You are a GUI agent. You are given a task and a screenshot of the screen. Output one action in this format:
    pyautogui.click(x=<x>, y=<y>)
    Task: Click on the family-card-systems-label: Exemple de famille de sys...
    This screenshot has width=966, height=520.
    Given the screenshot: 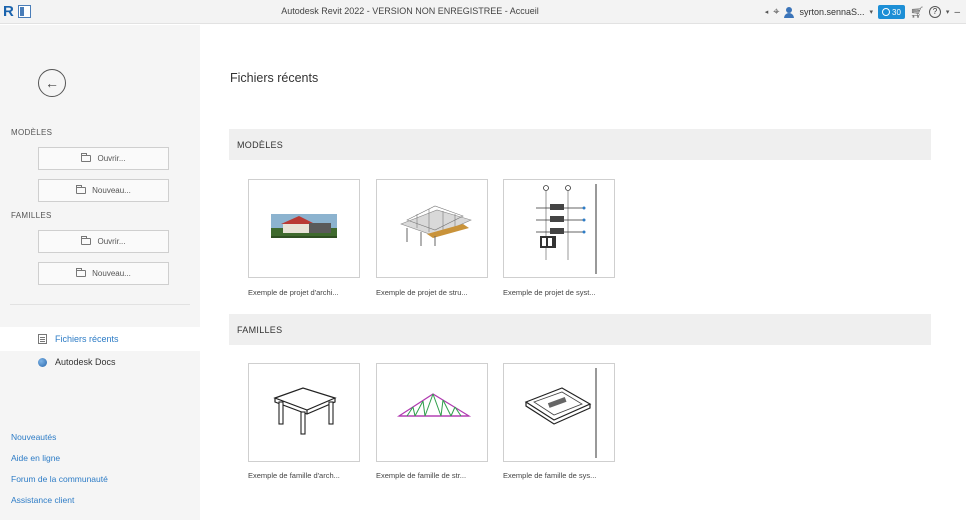 What is the action you would take?
    pyautogui.click(x=564, y=475)
    